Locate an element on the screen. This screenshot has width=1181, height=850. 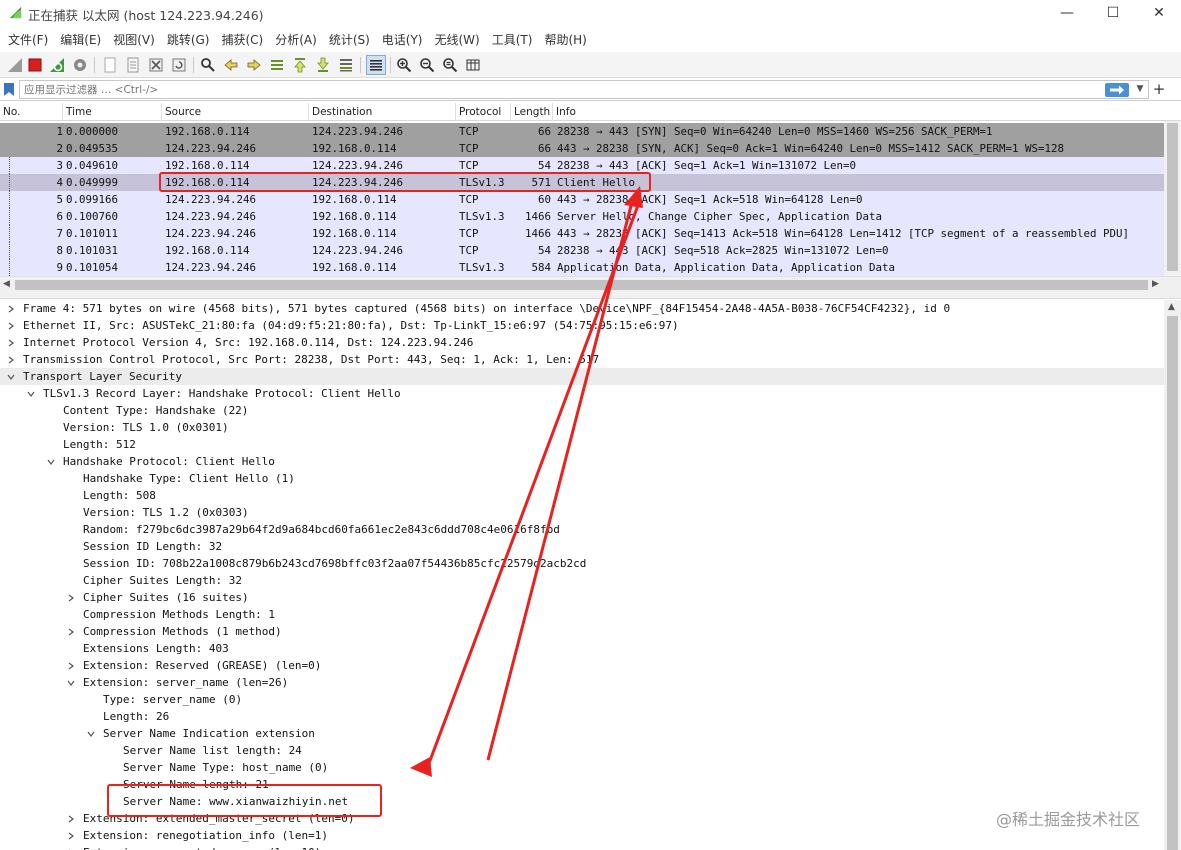
menu-go: 跳转(G) is located at coordinates (188, 39).